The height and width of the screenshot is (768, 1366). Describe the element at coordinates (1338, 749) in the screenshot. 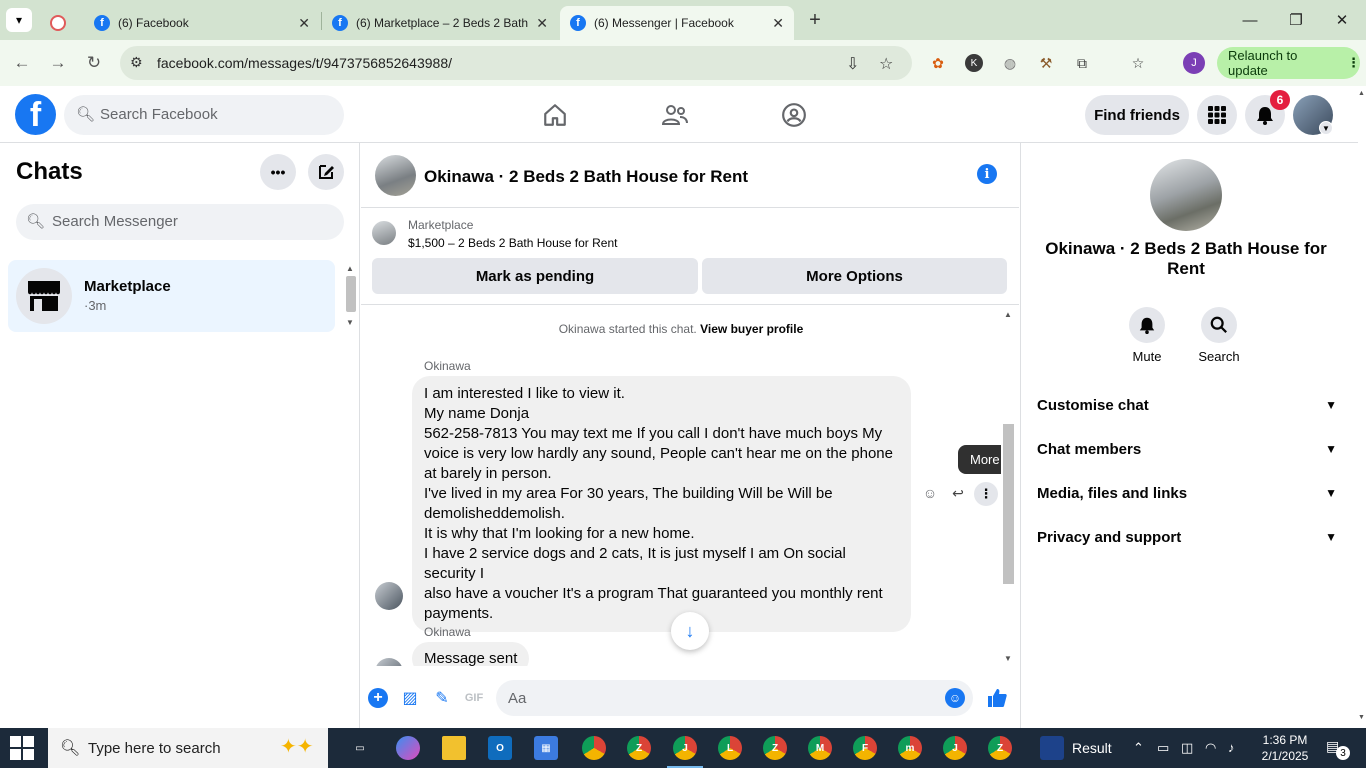

I see `notification-center-icon: ▤ 3` at that location.